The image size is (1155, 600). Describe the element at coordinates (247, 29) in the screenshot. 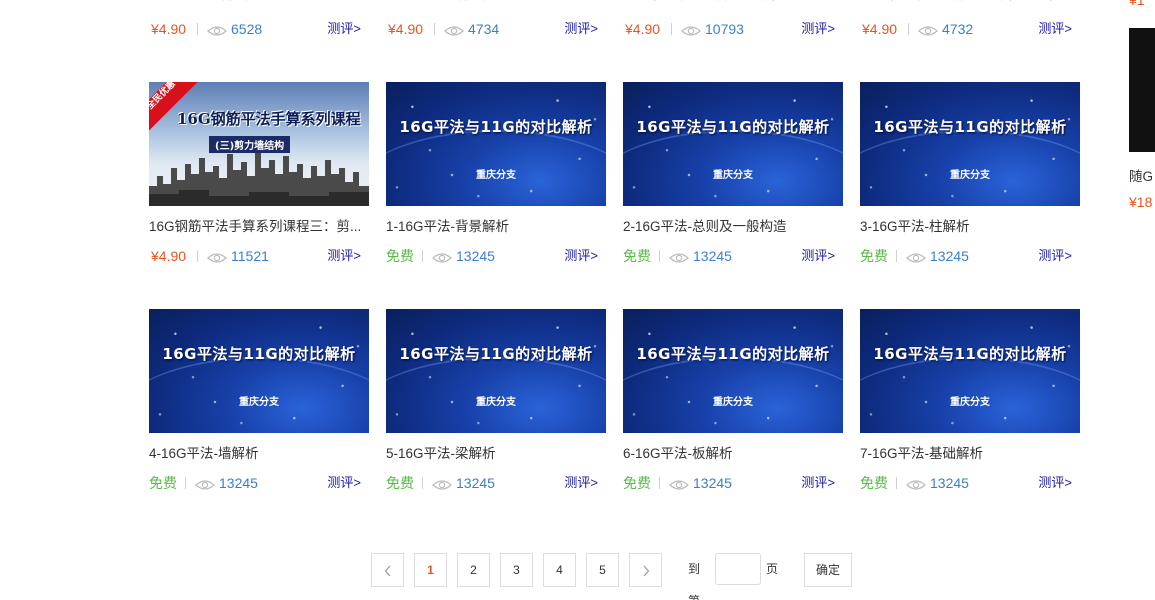

I see `view-count: 6528` at that location.